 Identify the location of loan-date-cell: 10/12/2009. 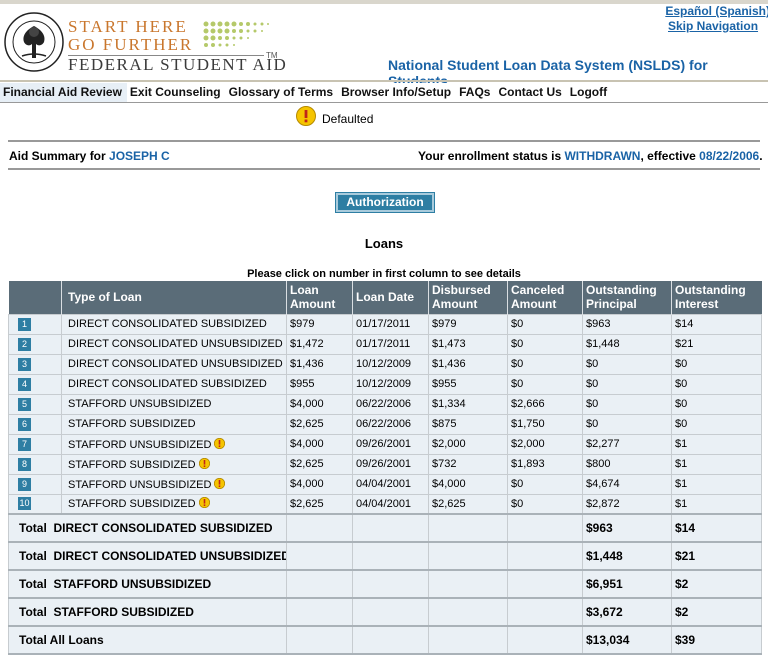
(390, 384).